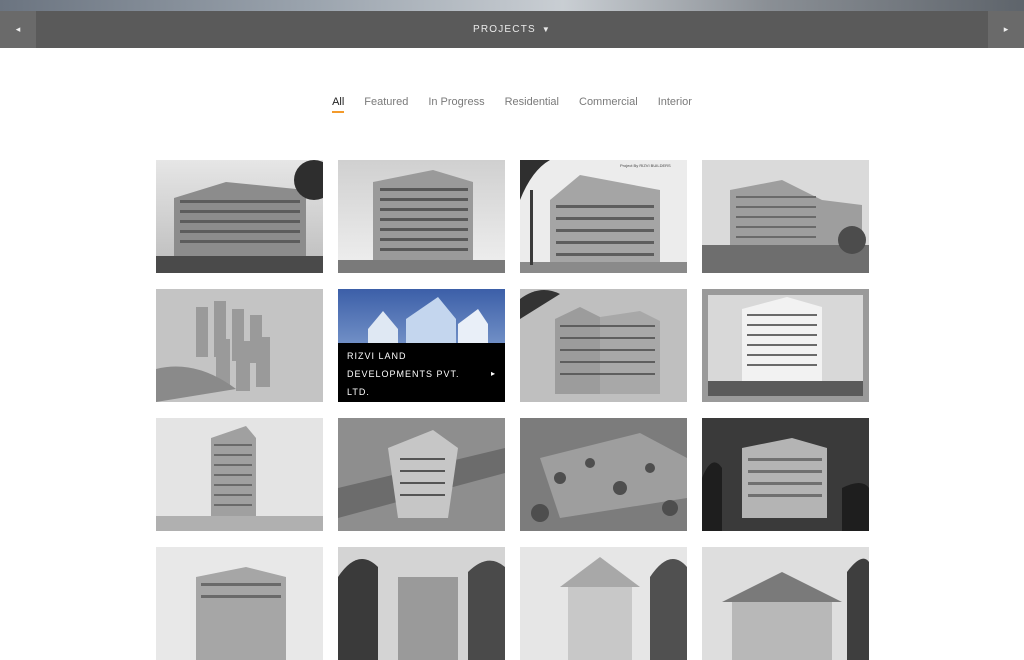 The height and width of the screenshot is (660, 1024). I want to click on project-tile: Project By RIZVI BUILDERS, so click(603, 216).